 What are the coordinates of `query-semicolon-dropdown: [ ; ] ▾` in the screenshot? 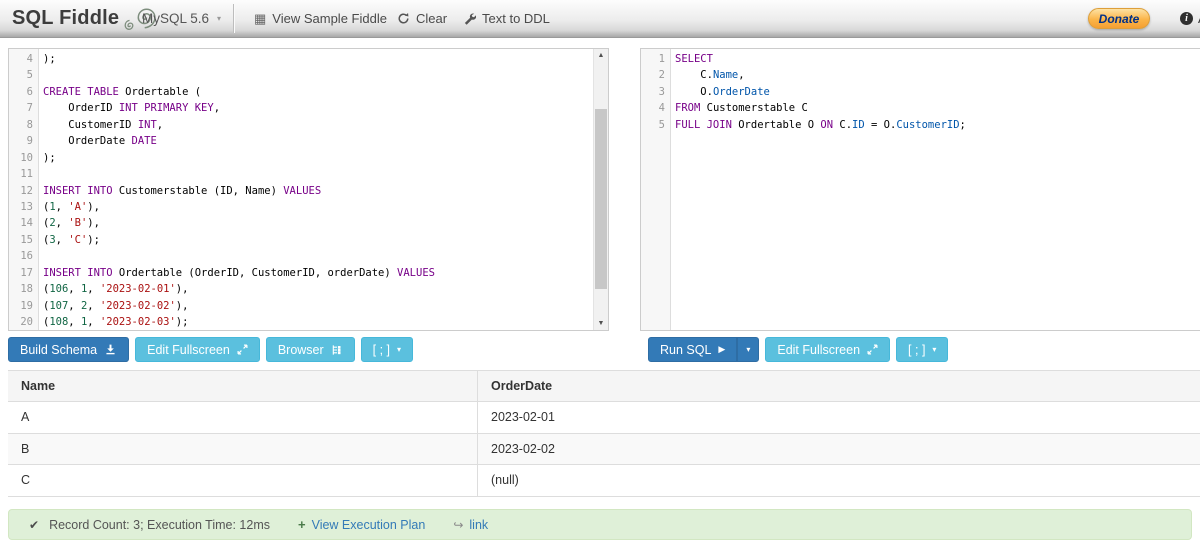 It's located at (922, 349).